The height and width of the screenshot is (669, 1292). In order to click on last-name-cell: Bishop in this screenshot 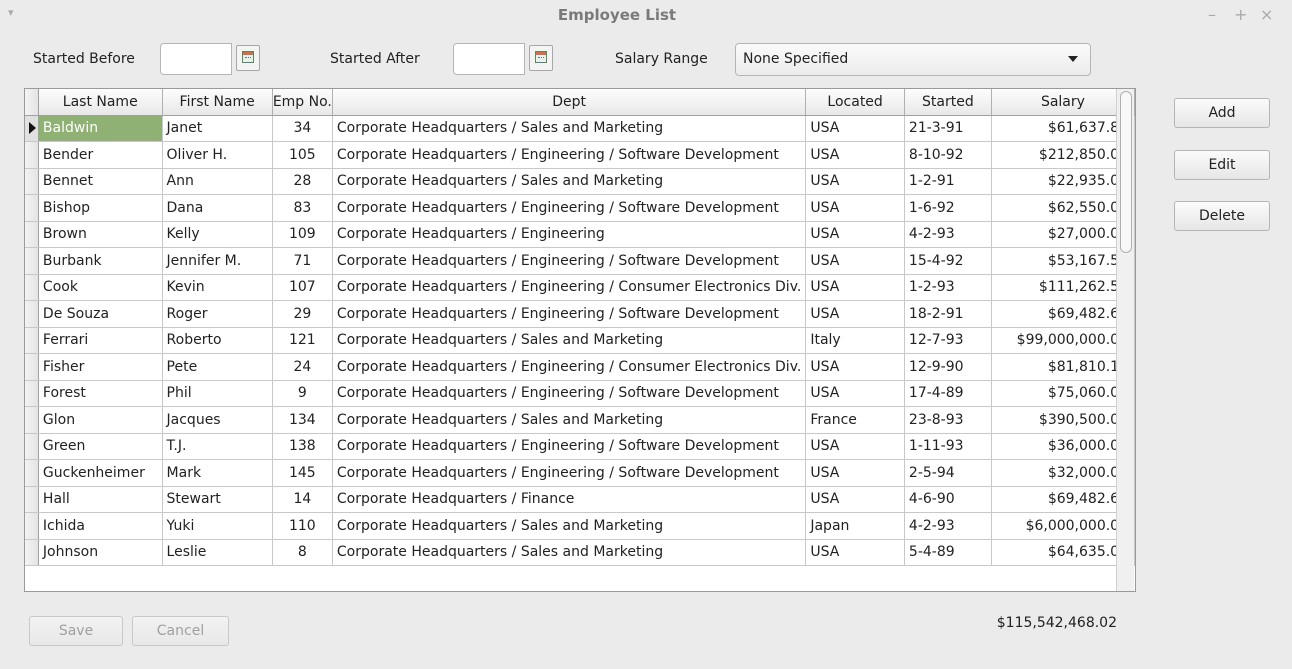, I will do `click(100, 208)`.